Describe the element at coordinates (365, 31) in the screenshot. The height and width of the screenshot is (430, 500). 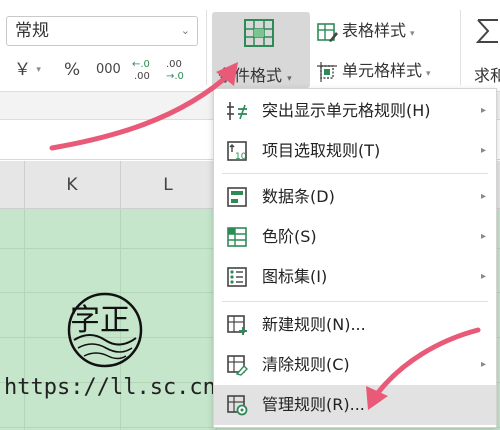
I see `table-style-button: 表格样式 ▾` at that location.